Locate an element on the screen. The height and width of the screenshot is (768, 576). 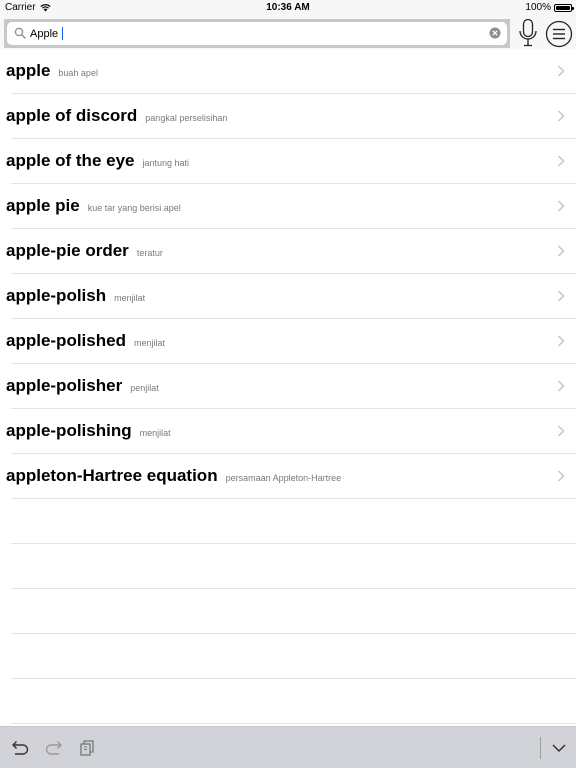
search-bar is located at coordinates (257, 33).